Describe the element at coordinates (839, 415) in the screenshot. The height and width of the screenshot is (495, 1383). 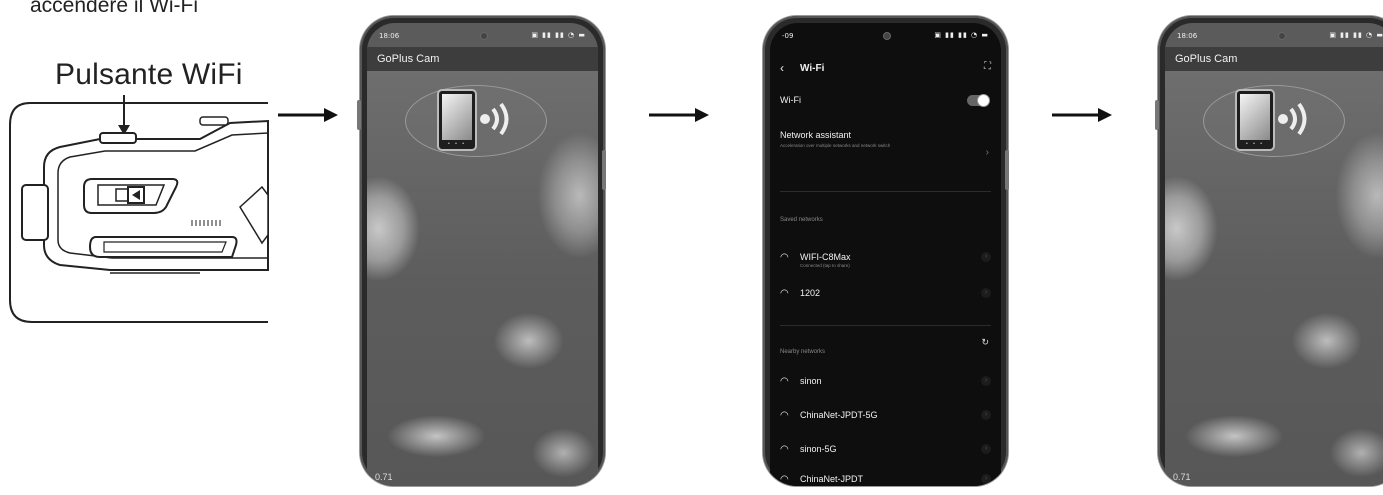
I see `network-name: ChinaNet-JPDT-5G` at that location.